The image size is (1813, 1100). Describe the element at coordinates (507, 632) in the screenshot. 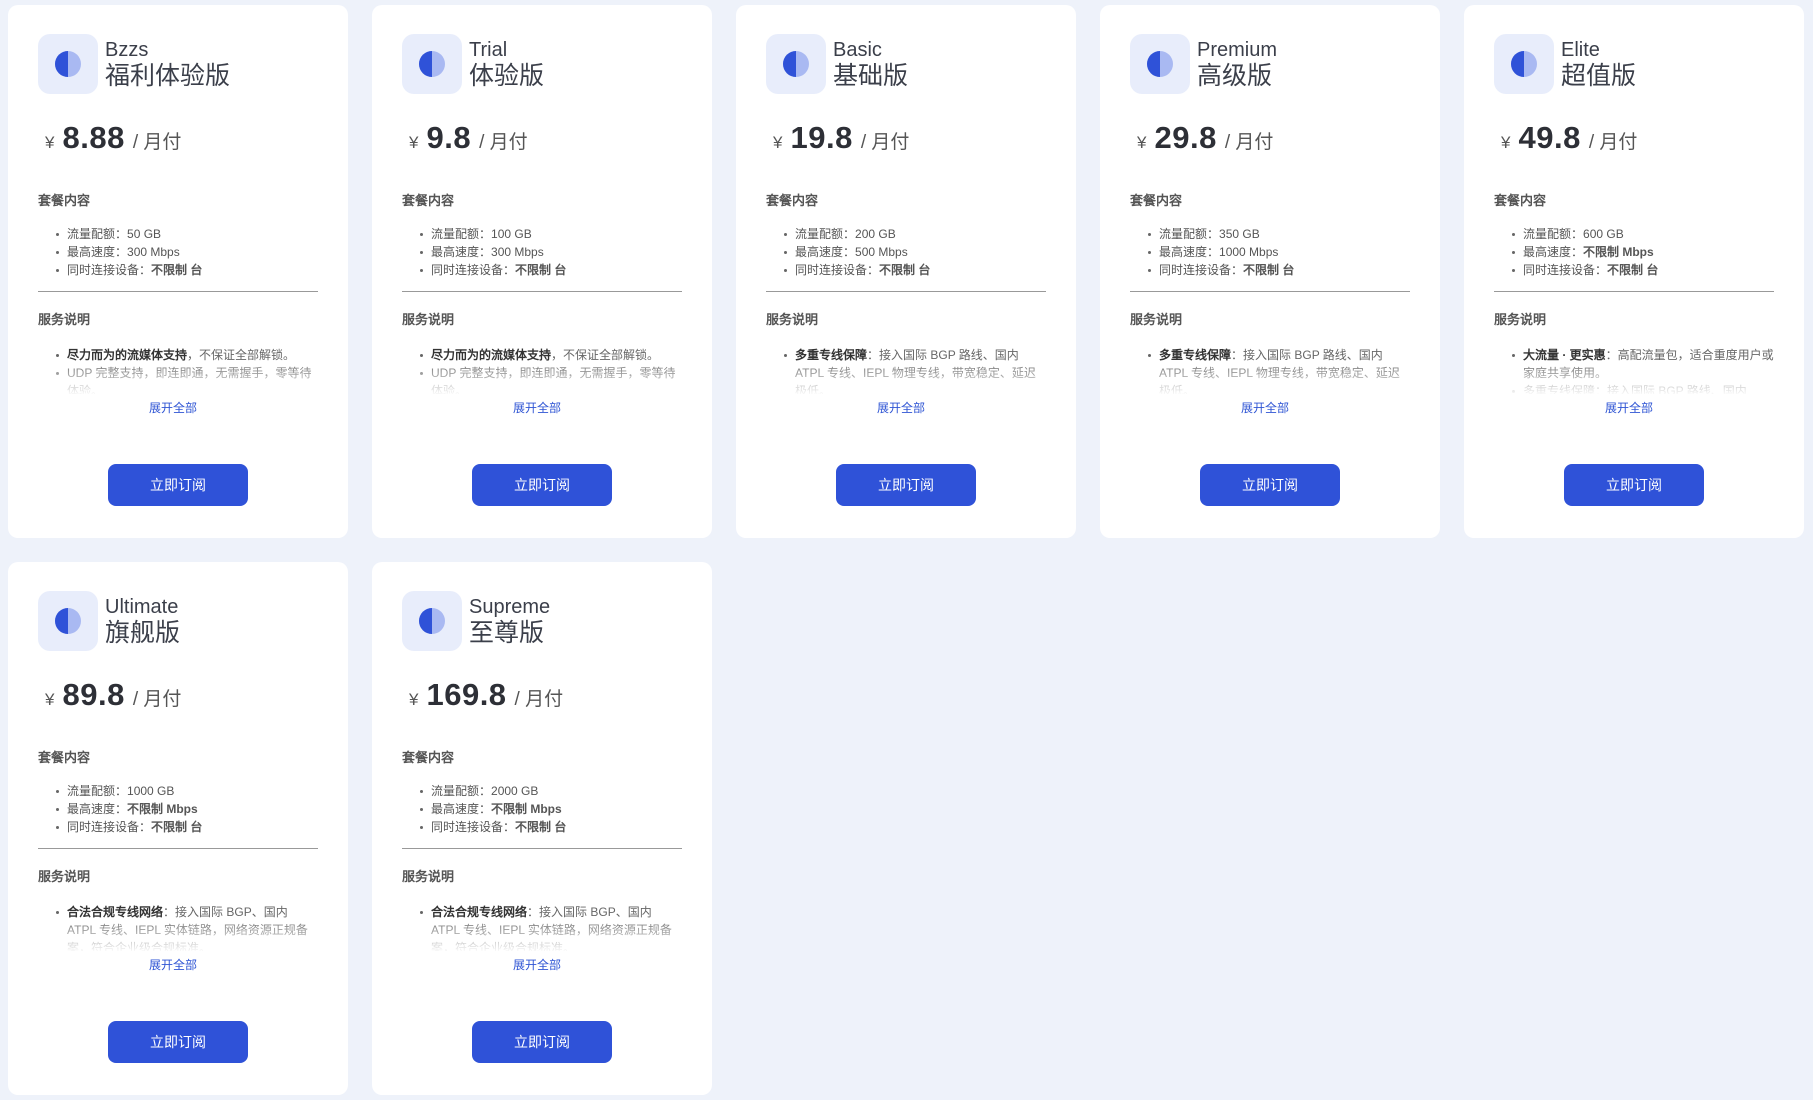

I see `plan-name-cn: 至尊版` at that location.